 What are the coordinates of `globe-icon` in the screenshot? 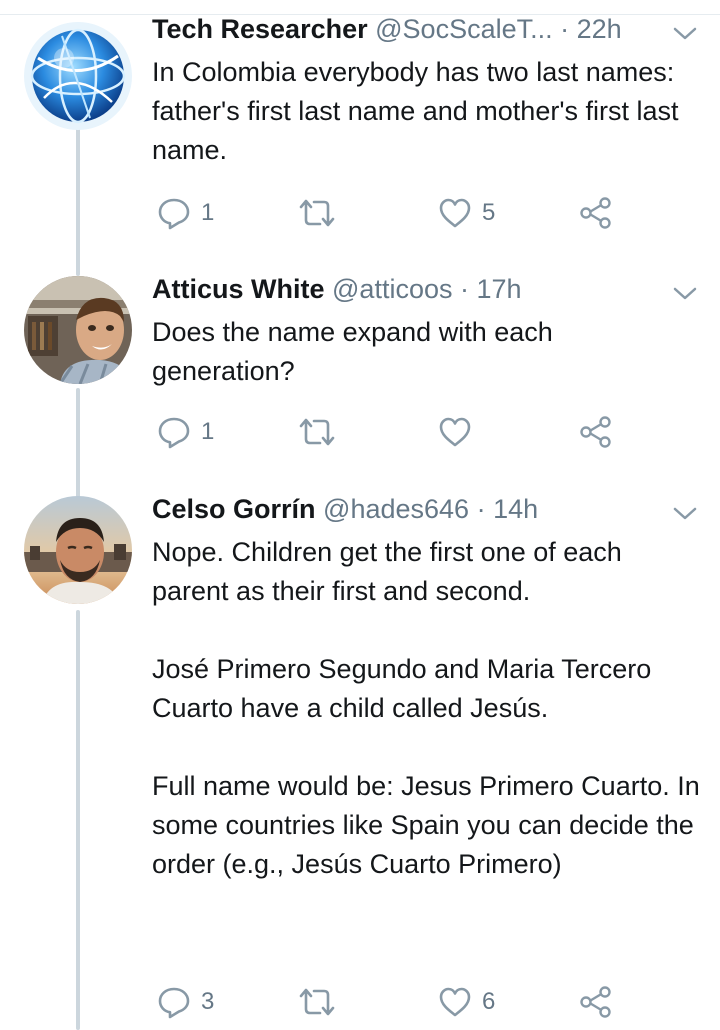 It's located at (78, 76).